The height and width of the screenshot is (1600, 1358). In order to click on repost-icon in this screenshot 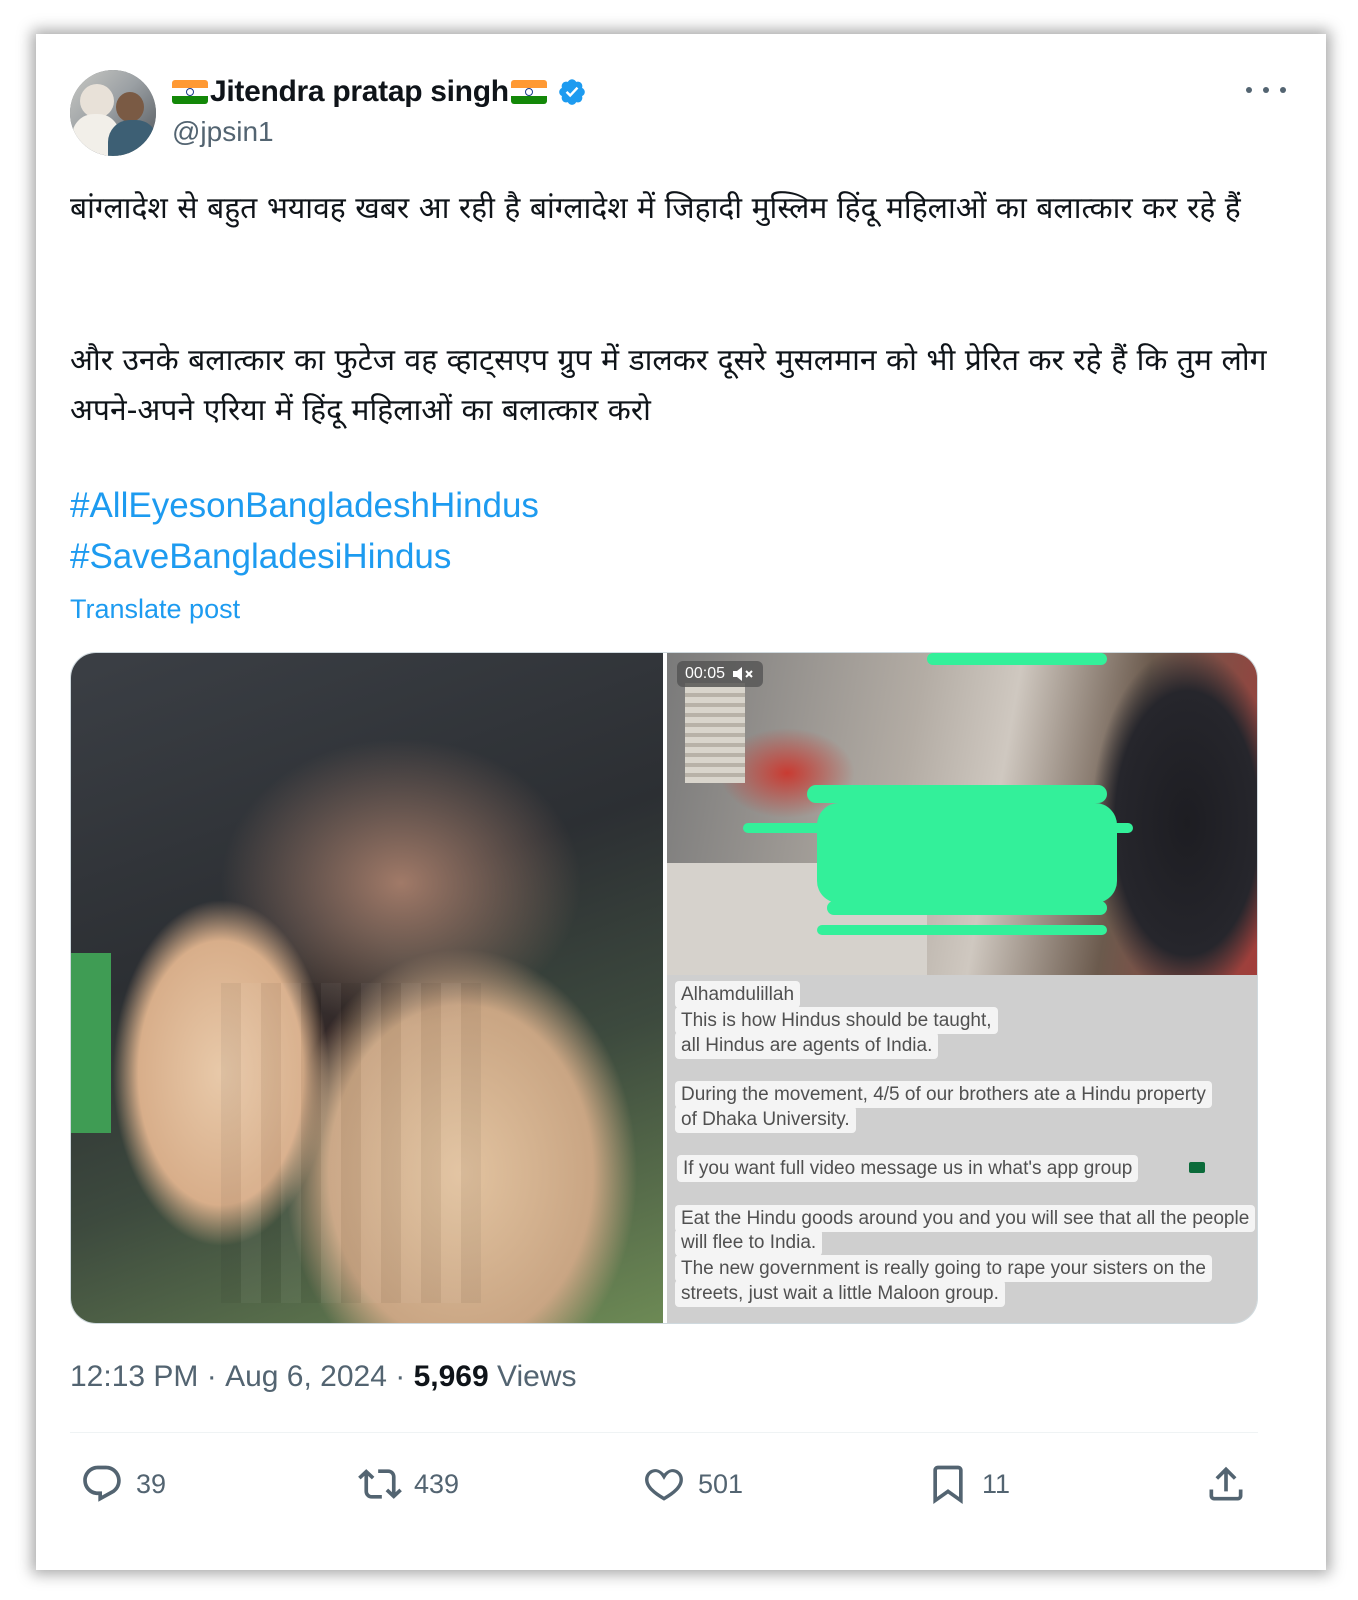, I will do `click(380, 1484)`.